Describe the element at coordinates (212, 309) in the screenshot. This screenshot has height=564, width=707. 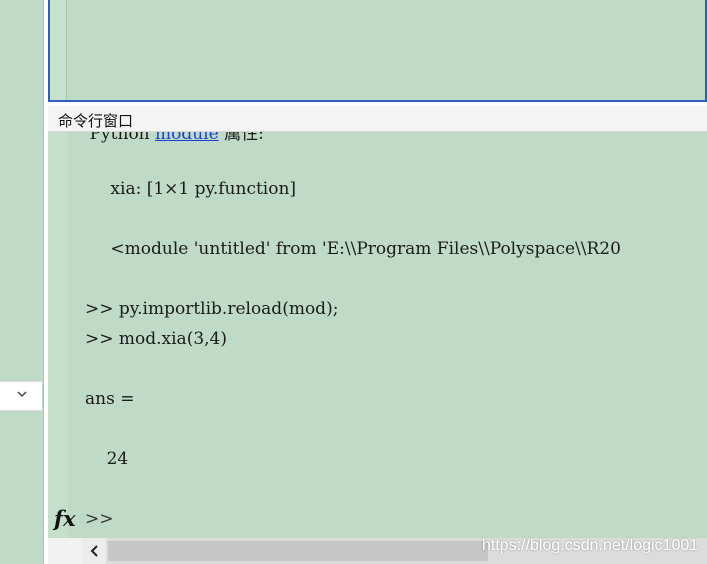
I see `command-line: >> py.importlib.reload(mod);` at that location.